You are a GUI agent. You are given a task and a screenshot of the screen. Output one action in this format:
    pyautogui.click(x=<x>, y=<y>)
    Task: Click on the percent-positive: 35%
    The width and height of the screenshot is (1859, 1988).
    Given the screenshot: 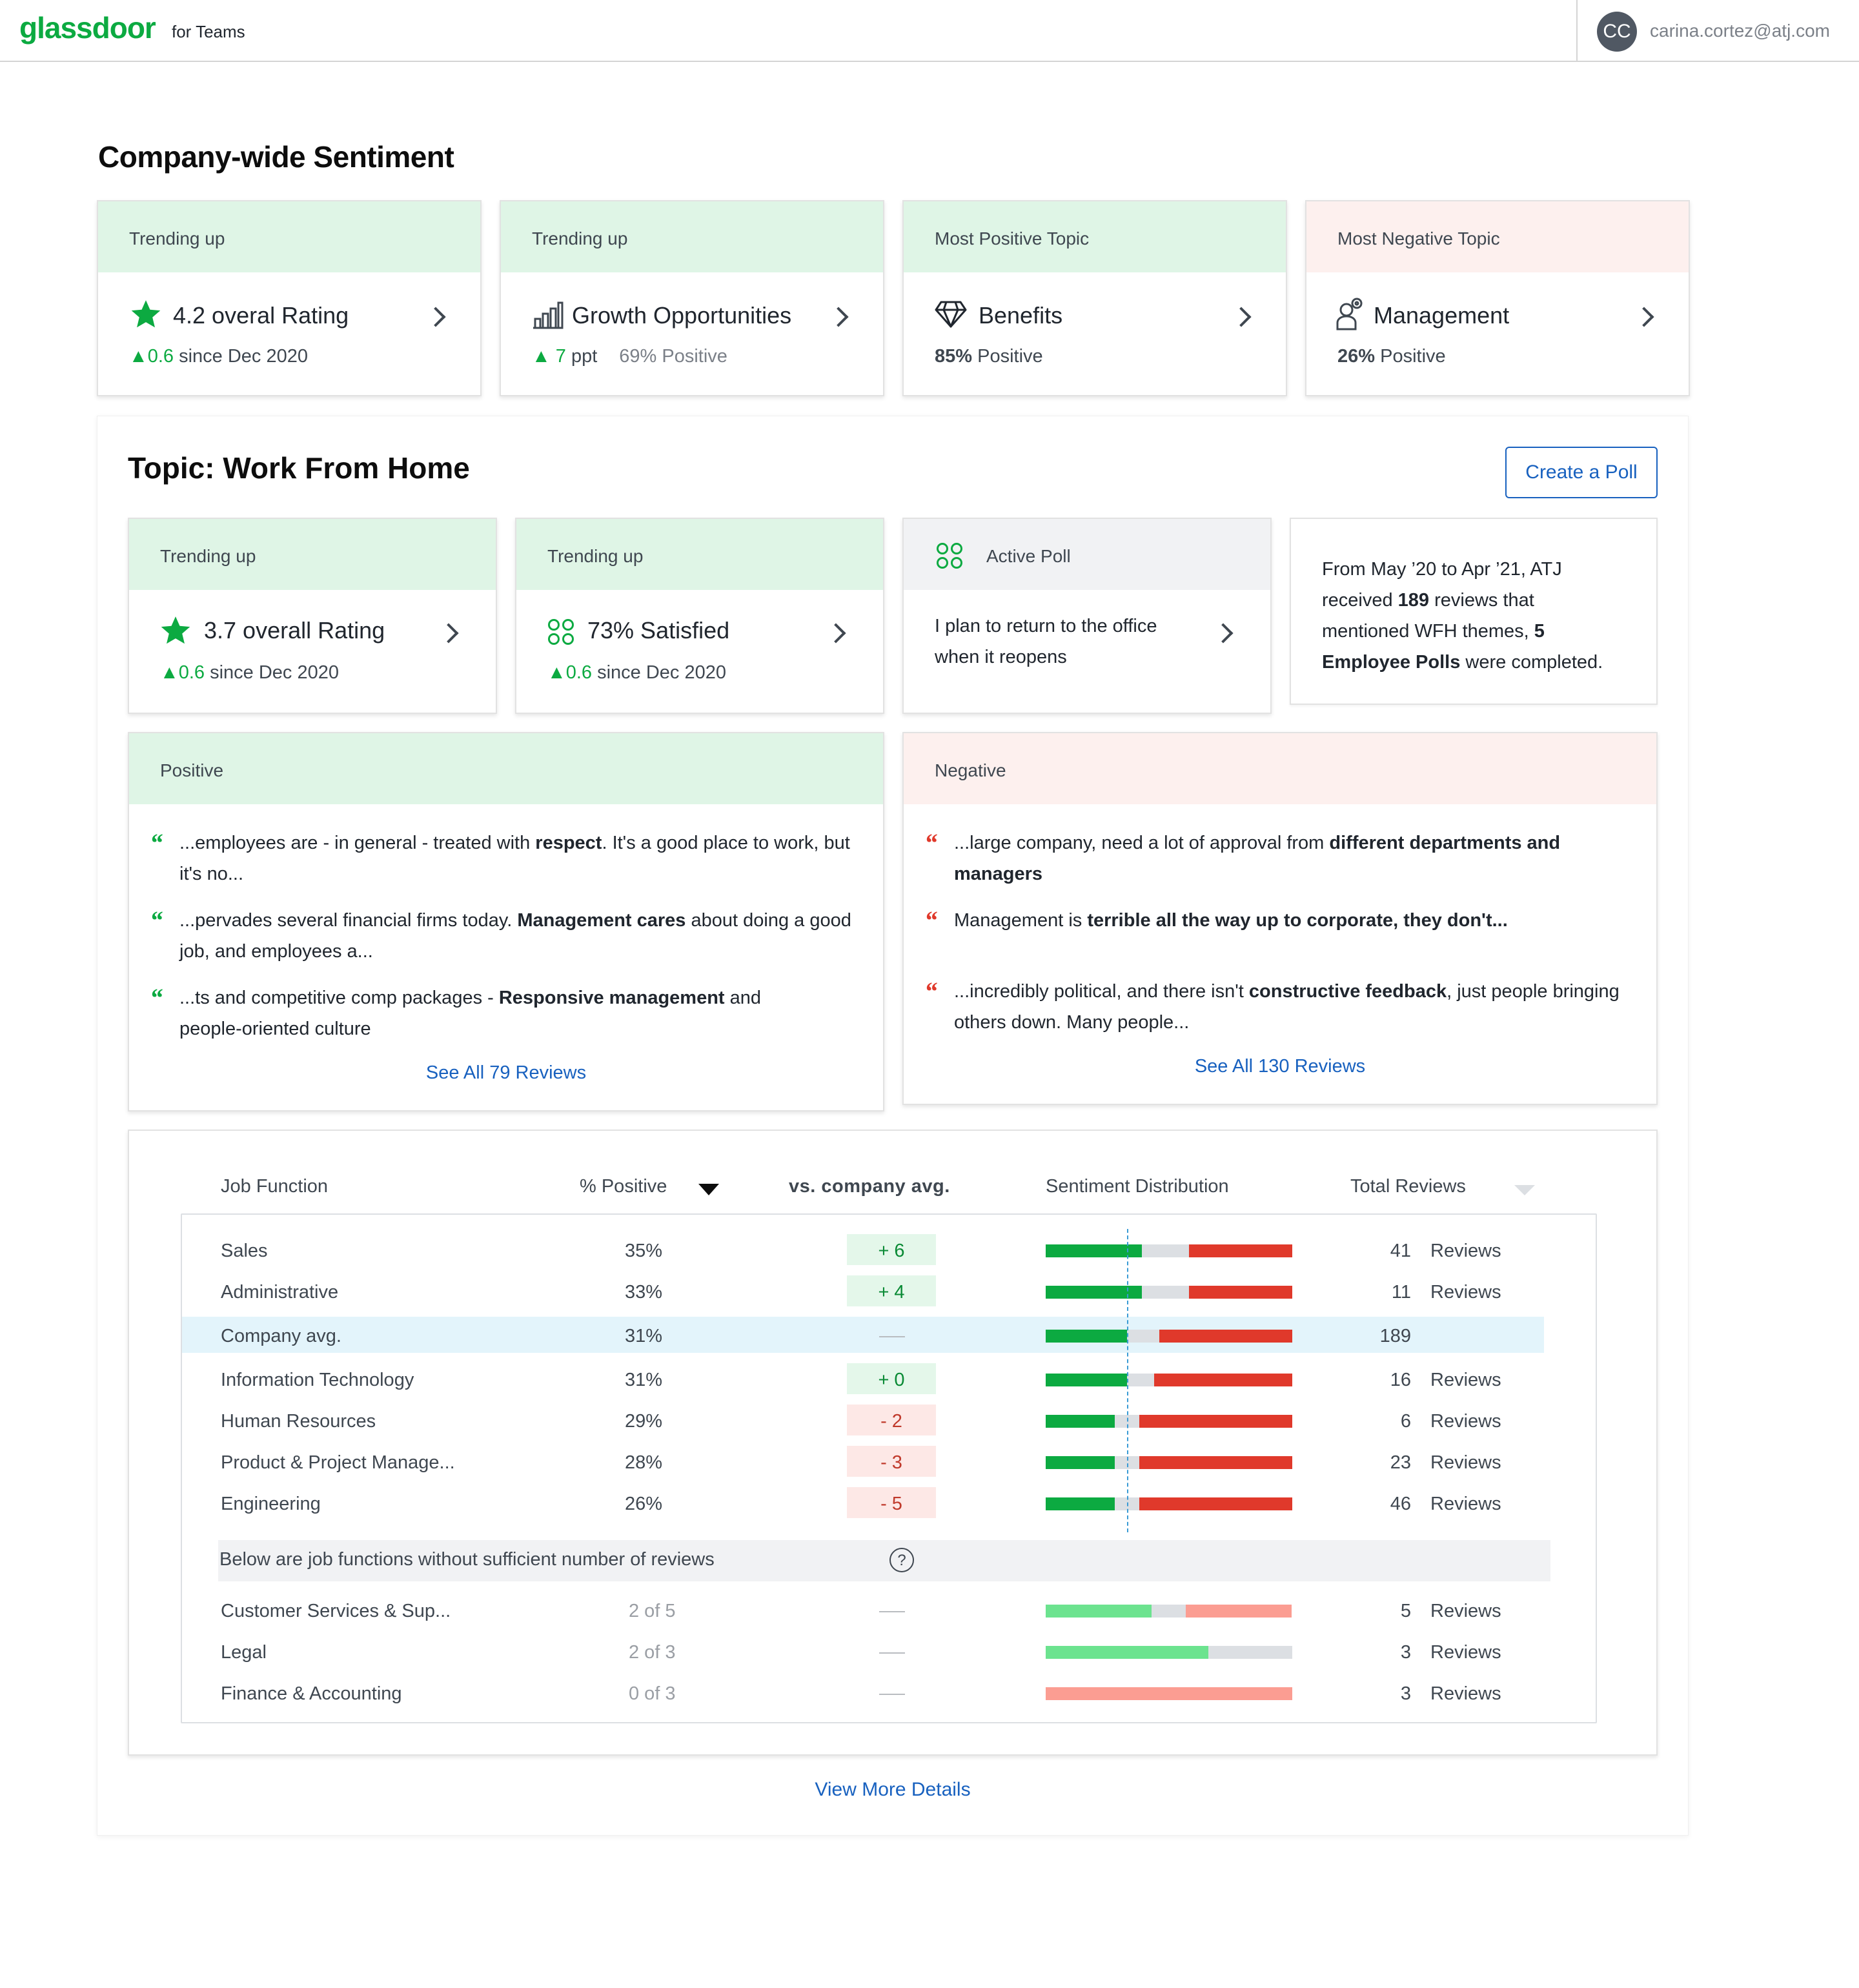 What is the action you would take?
    pyautogui.click(x=644, y=1251)
    